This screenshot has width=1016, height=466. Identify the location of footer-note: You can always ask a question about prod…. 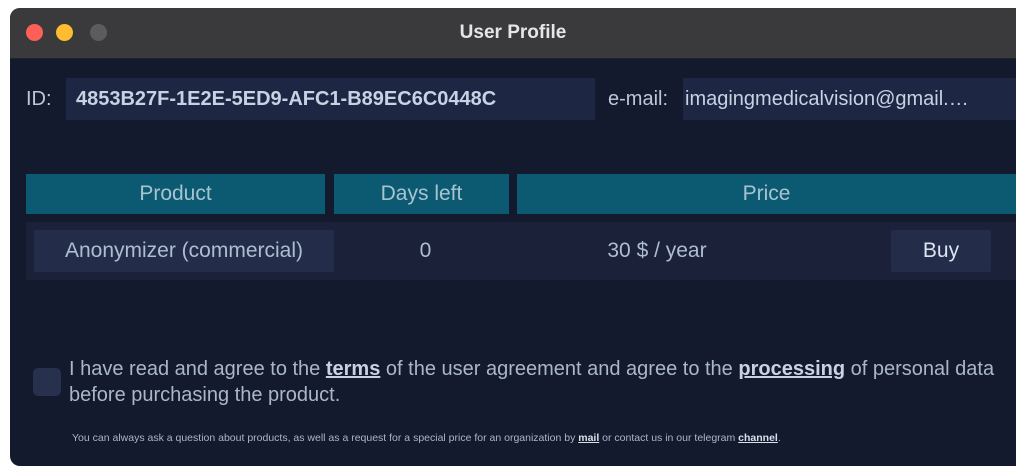
(542, 438).